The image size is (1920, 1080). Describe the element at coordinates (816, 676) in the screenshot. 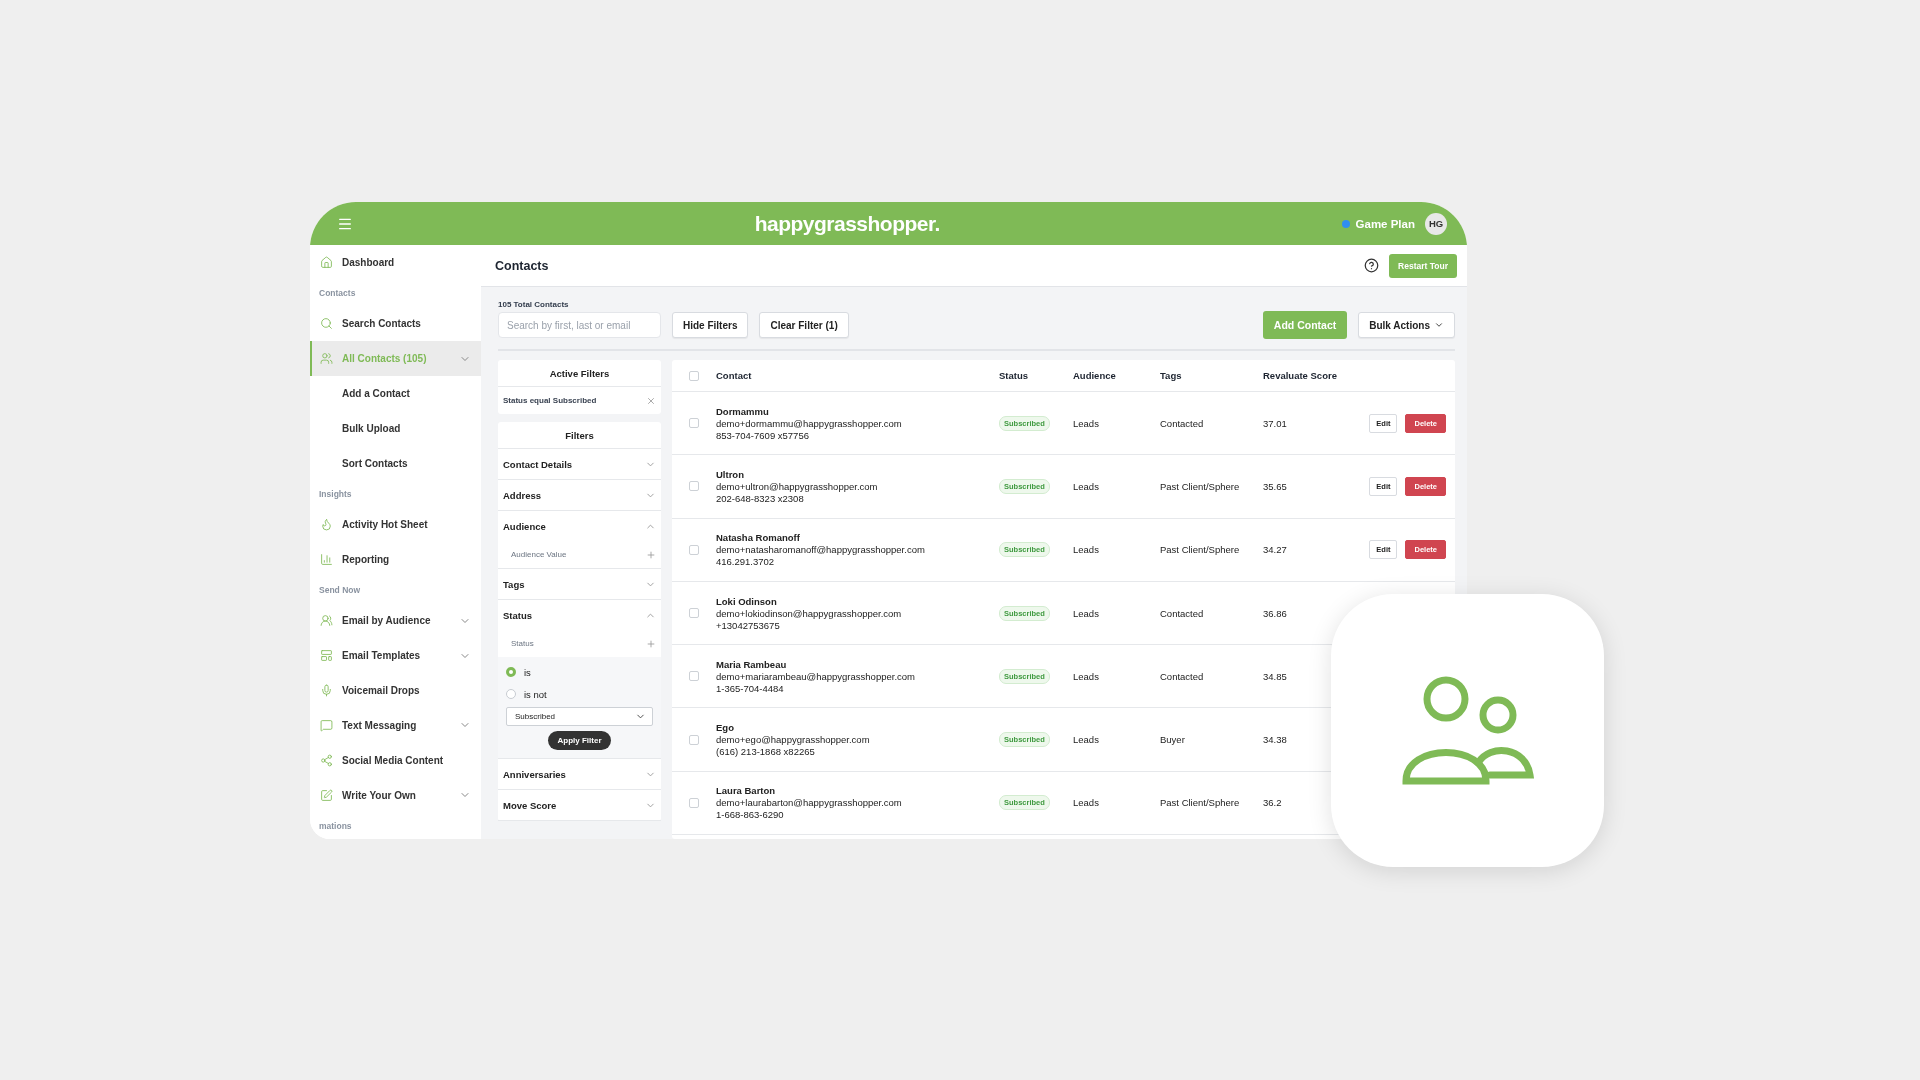

I see `contact-email: demo+mariarambeau@happygrasshopper.com` at that location.